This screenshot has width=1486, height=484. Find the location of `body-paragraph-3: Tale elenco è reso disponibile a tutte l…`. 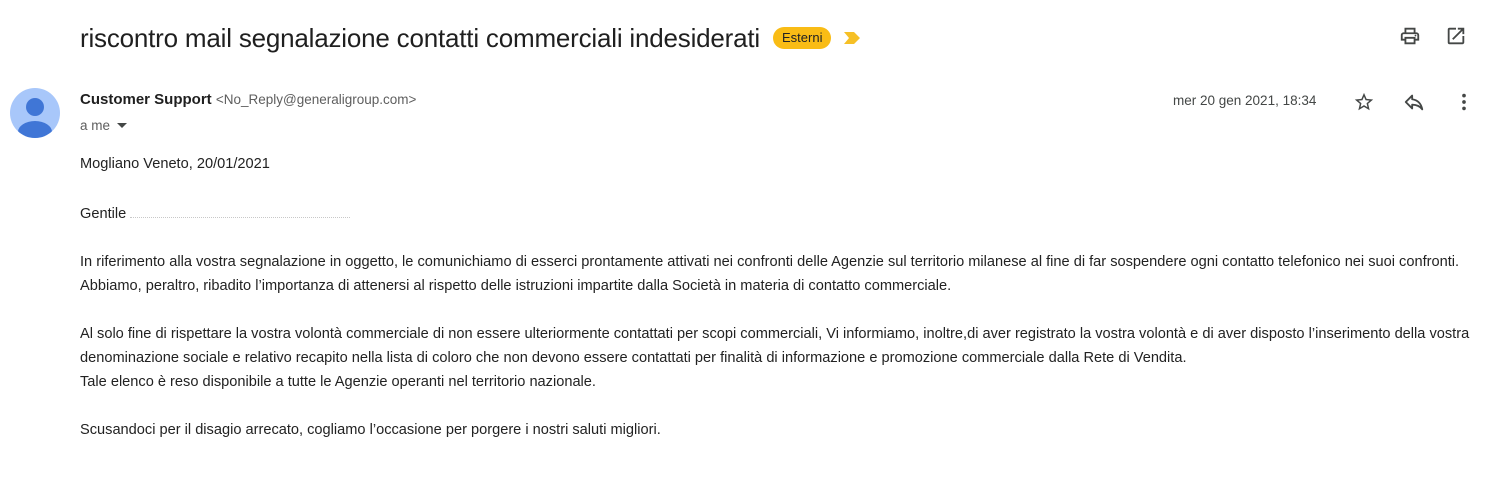

body-paragraph-3: Tale elenco è reso disponibile a tutte l… is located at coordinates (338, 382).